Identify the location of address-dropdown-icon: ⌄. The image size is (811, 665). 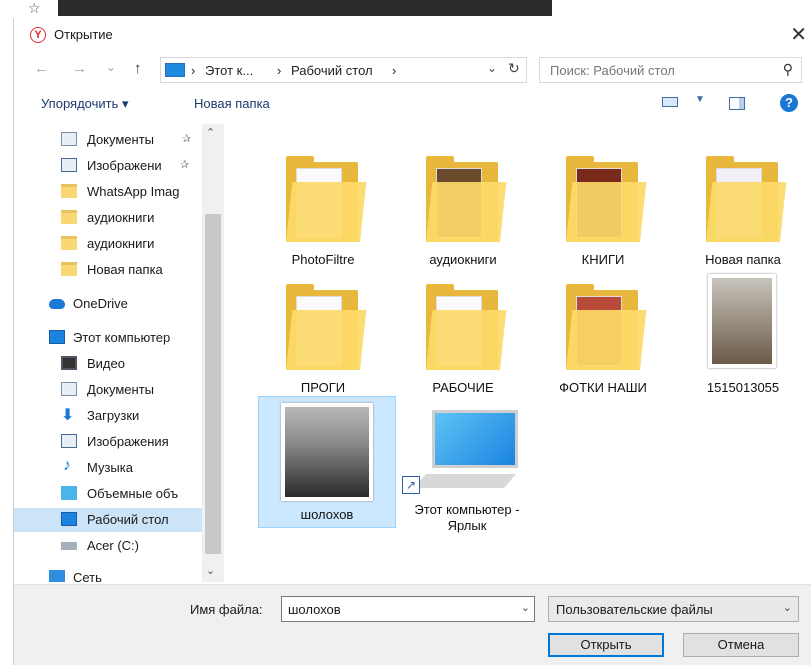
(492, 68).